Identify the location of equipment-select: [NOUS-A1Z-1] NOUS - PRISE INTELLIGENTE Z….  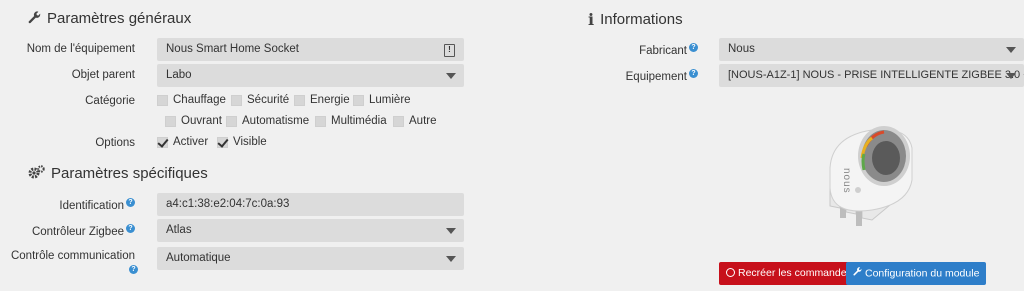
(871, 75).